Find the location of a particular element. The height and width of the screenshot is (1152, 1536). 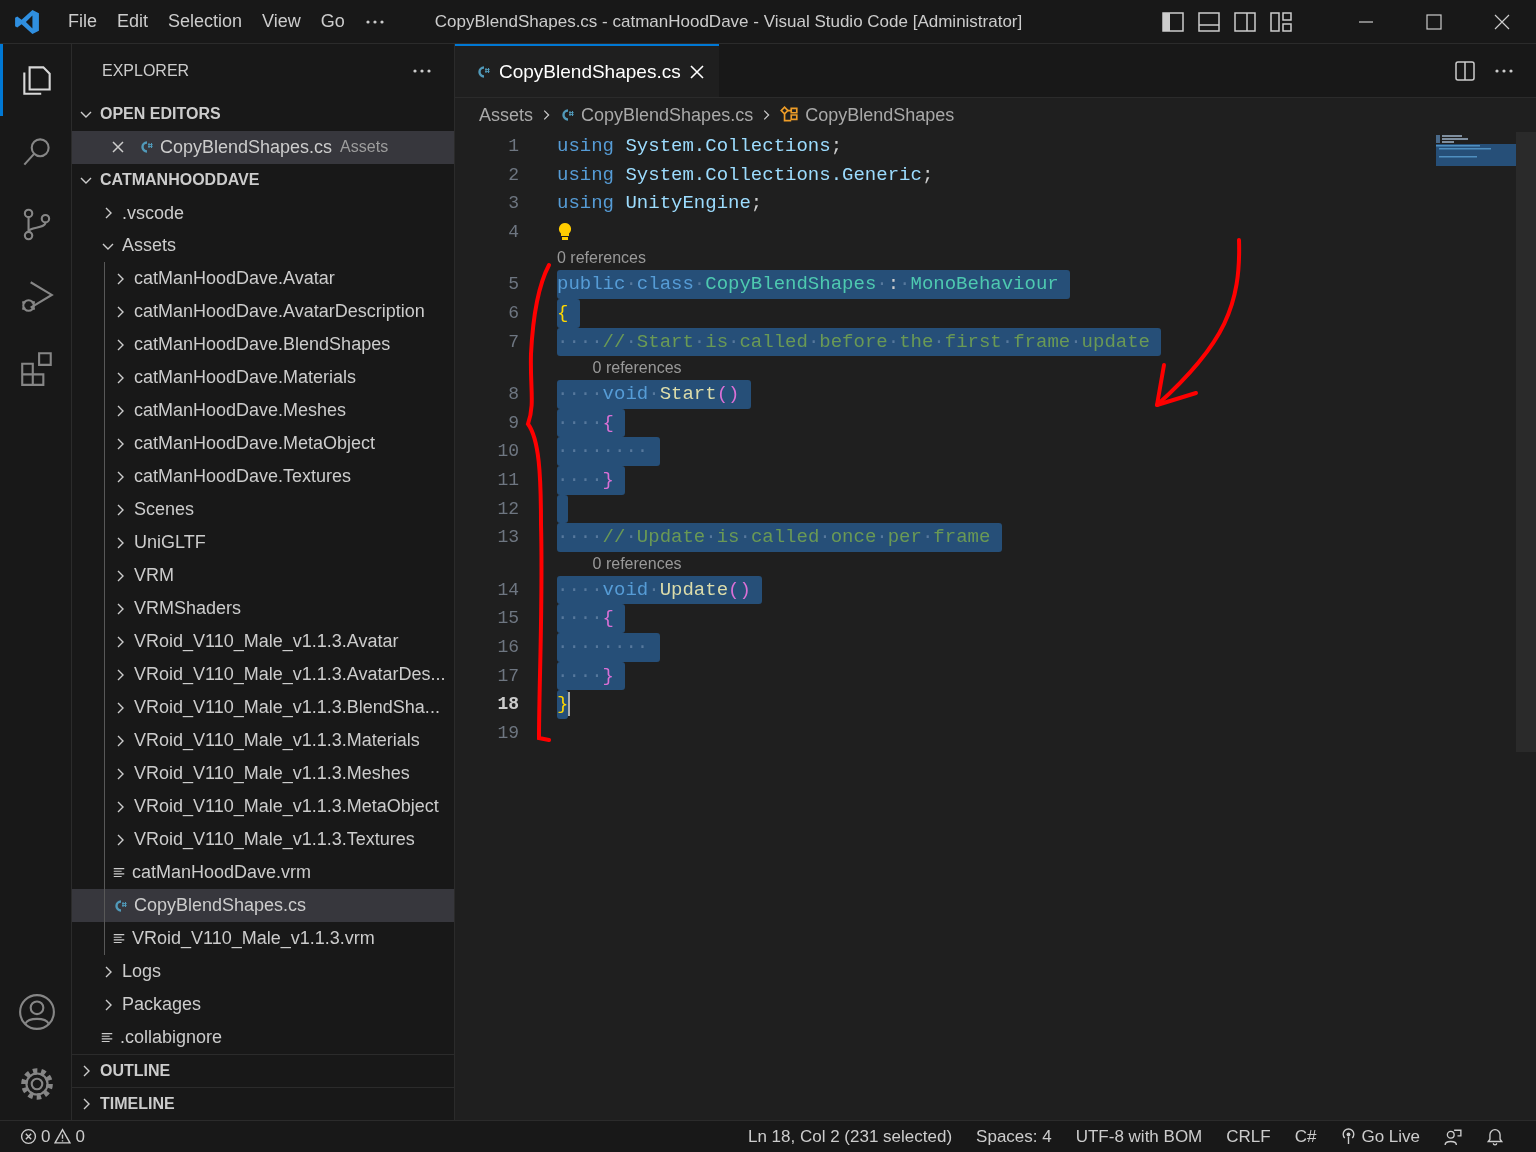

breadcrumb-item: CopyBlendShapes.cs is located at coordinates (667, 115).